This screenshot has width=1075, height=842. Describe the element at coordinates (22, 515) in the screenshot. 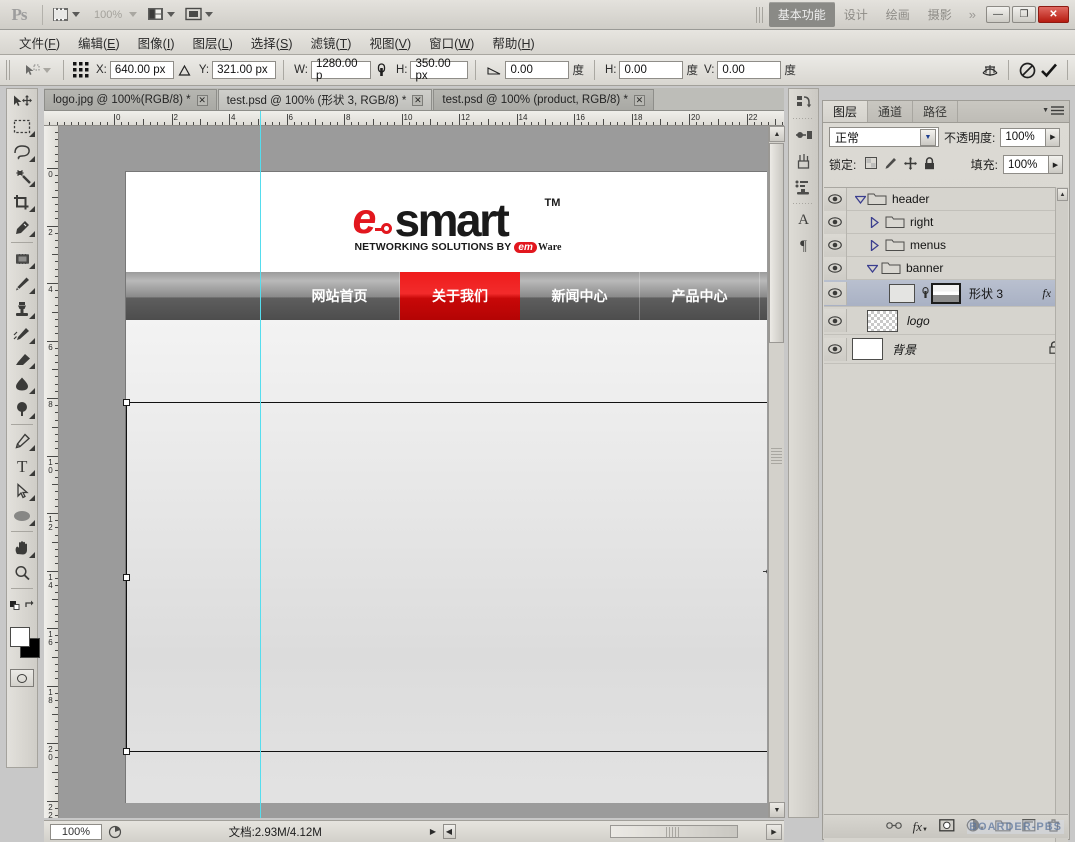

I see `shape-tool` at that location.